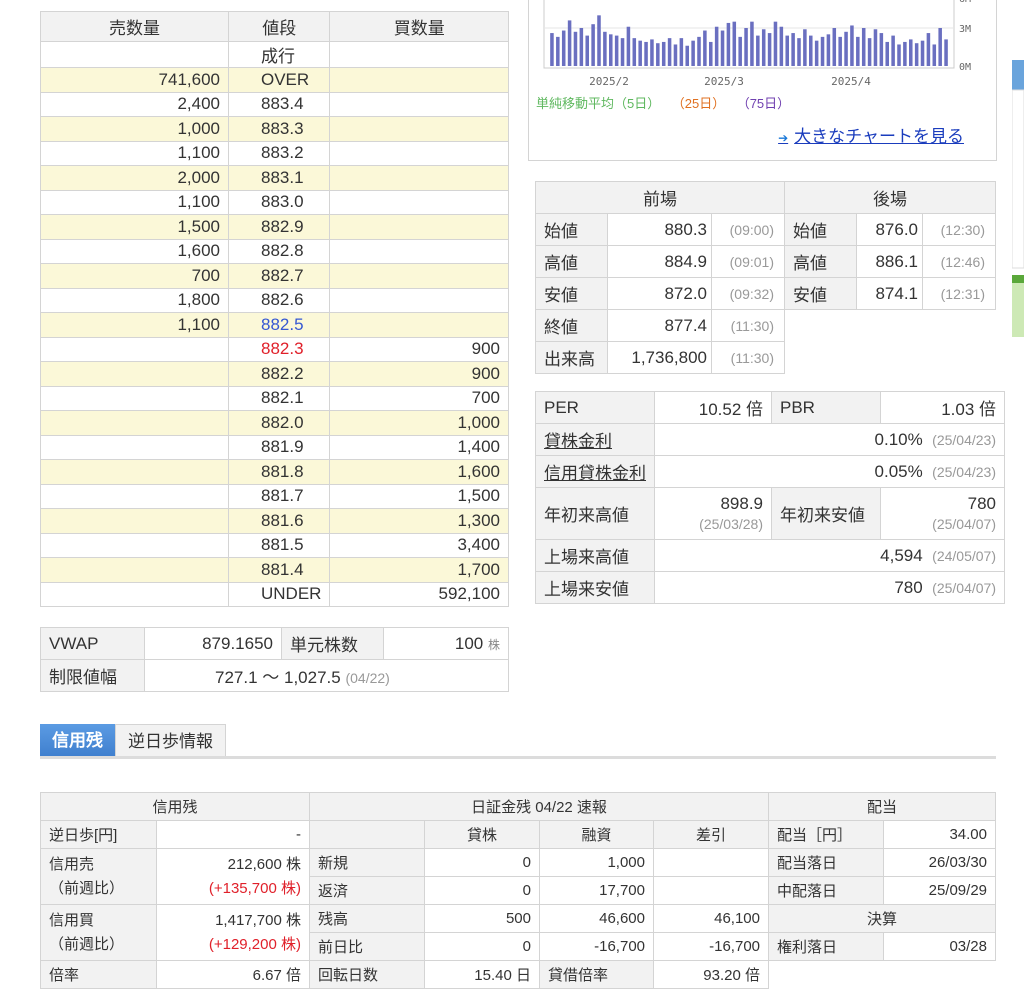 The width and height of the screenshot is (1024, 1004). I want to click on margin-fee-label: 信用貸株金利, so click(595, 471).